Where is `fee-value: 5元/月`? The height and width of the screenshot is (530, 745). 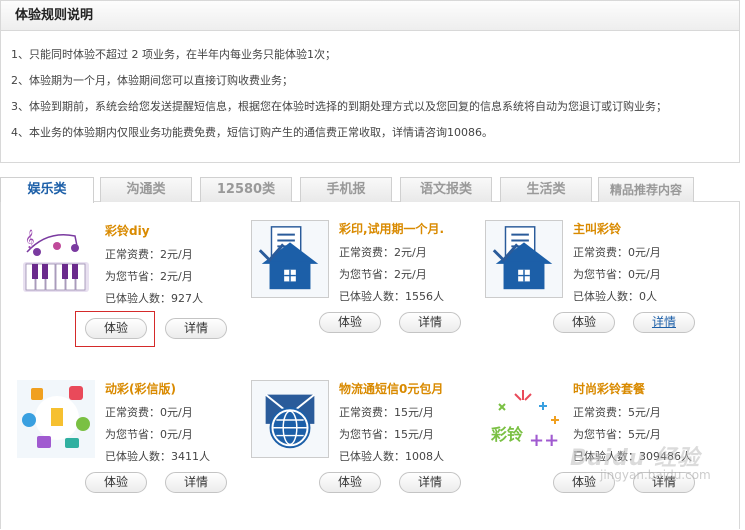 fee-value: 5元/月 is located at coordinates (644, 412).